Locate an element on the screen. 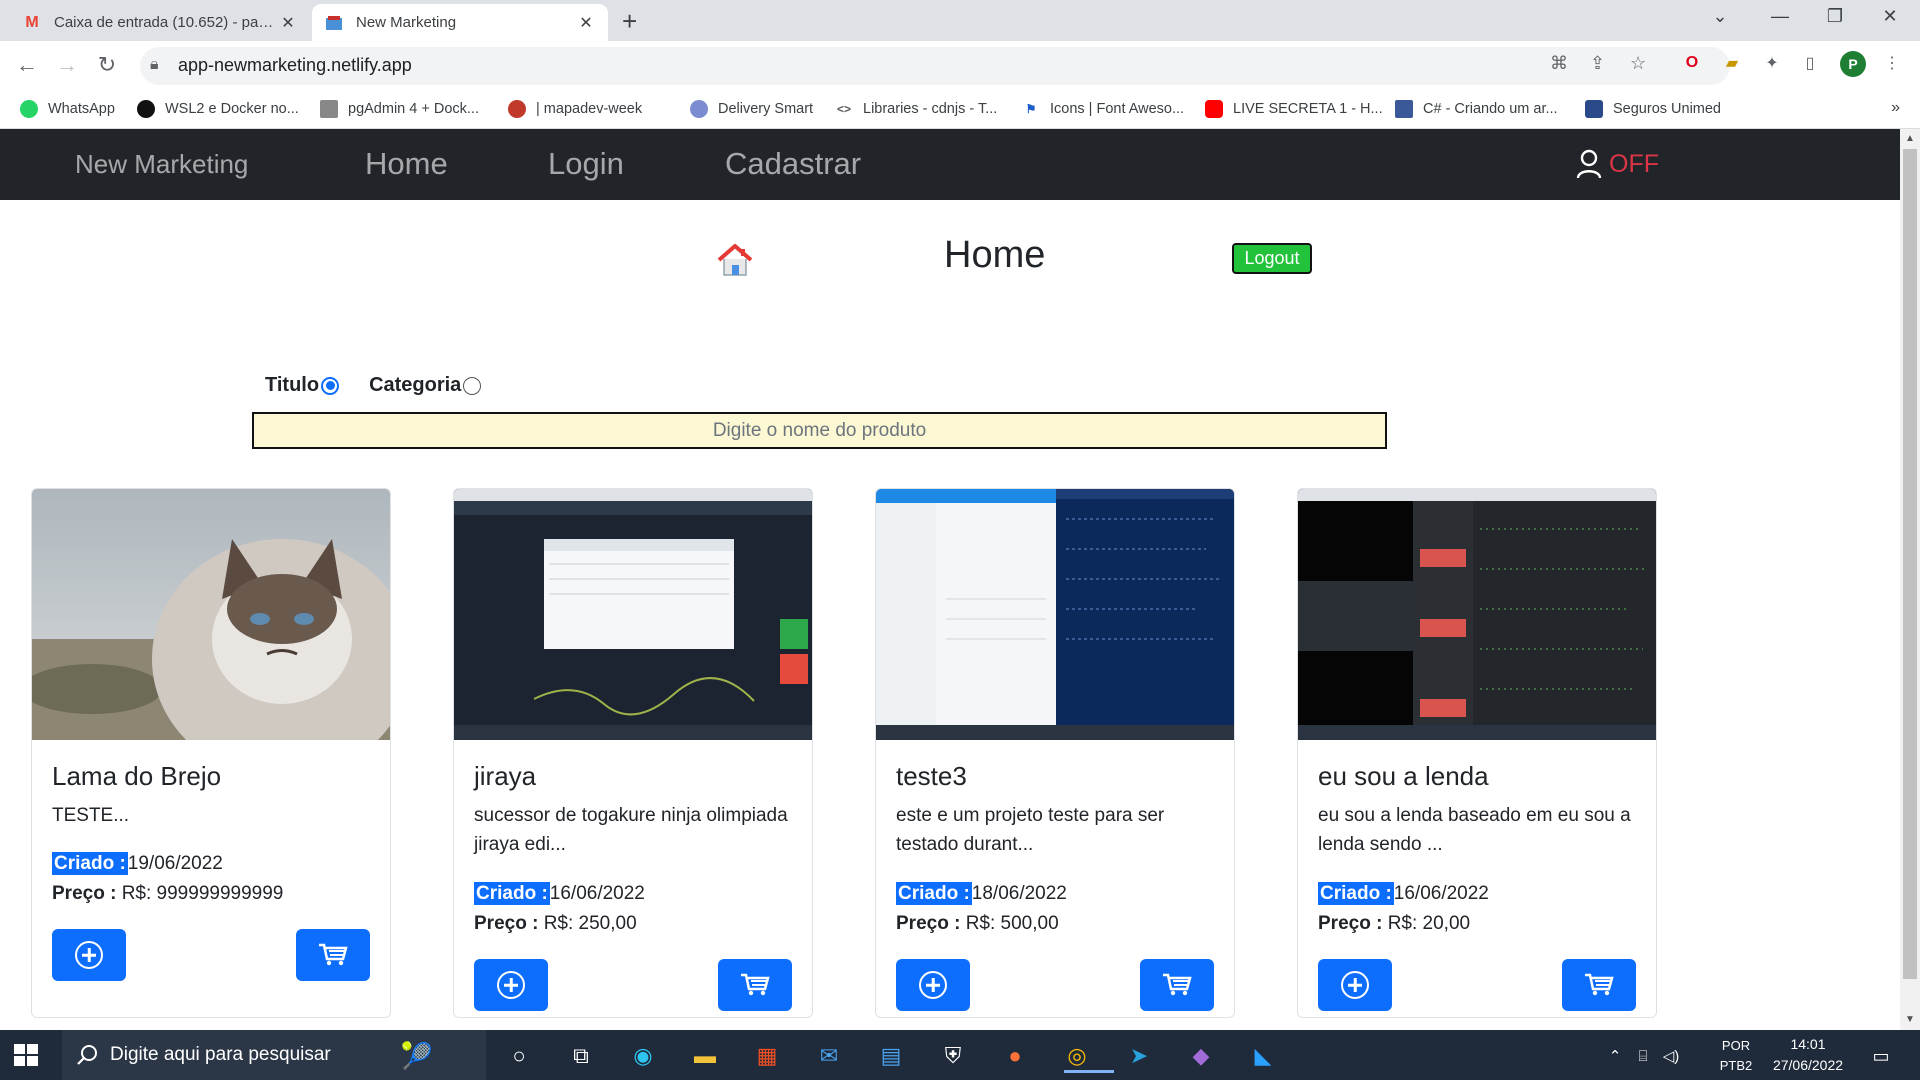  chrome-icon: ◎ is located at coordinates (1087, 1056).